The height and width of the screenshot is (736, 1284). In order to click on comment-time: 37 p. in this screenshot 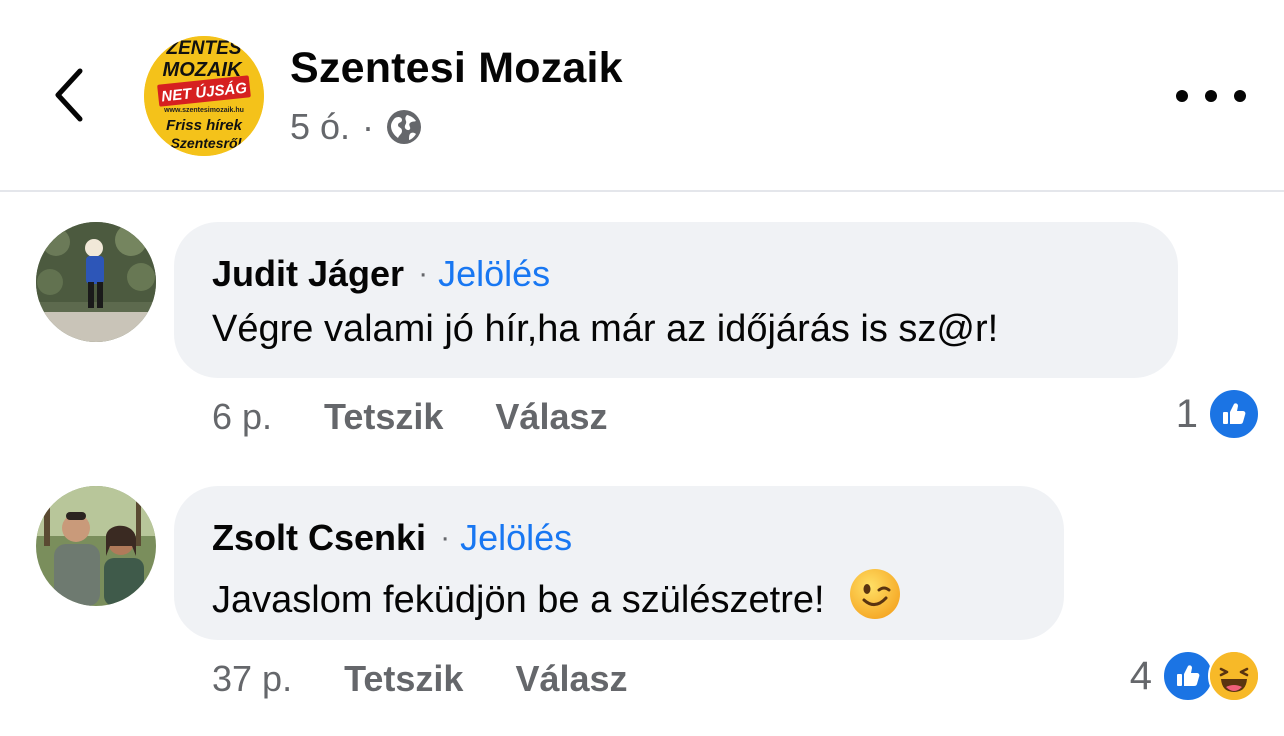, I will do `click(252, 679)`.